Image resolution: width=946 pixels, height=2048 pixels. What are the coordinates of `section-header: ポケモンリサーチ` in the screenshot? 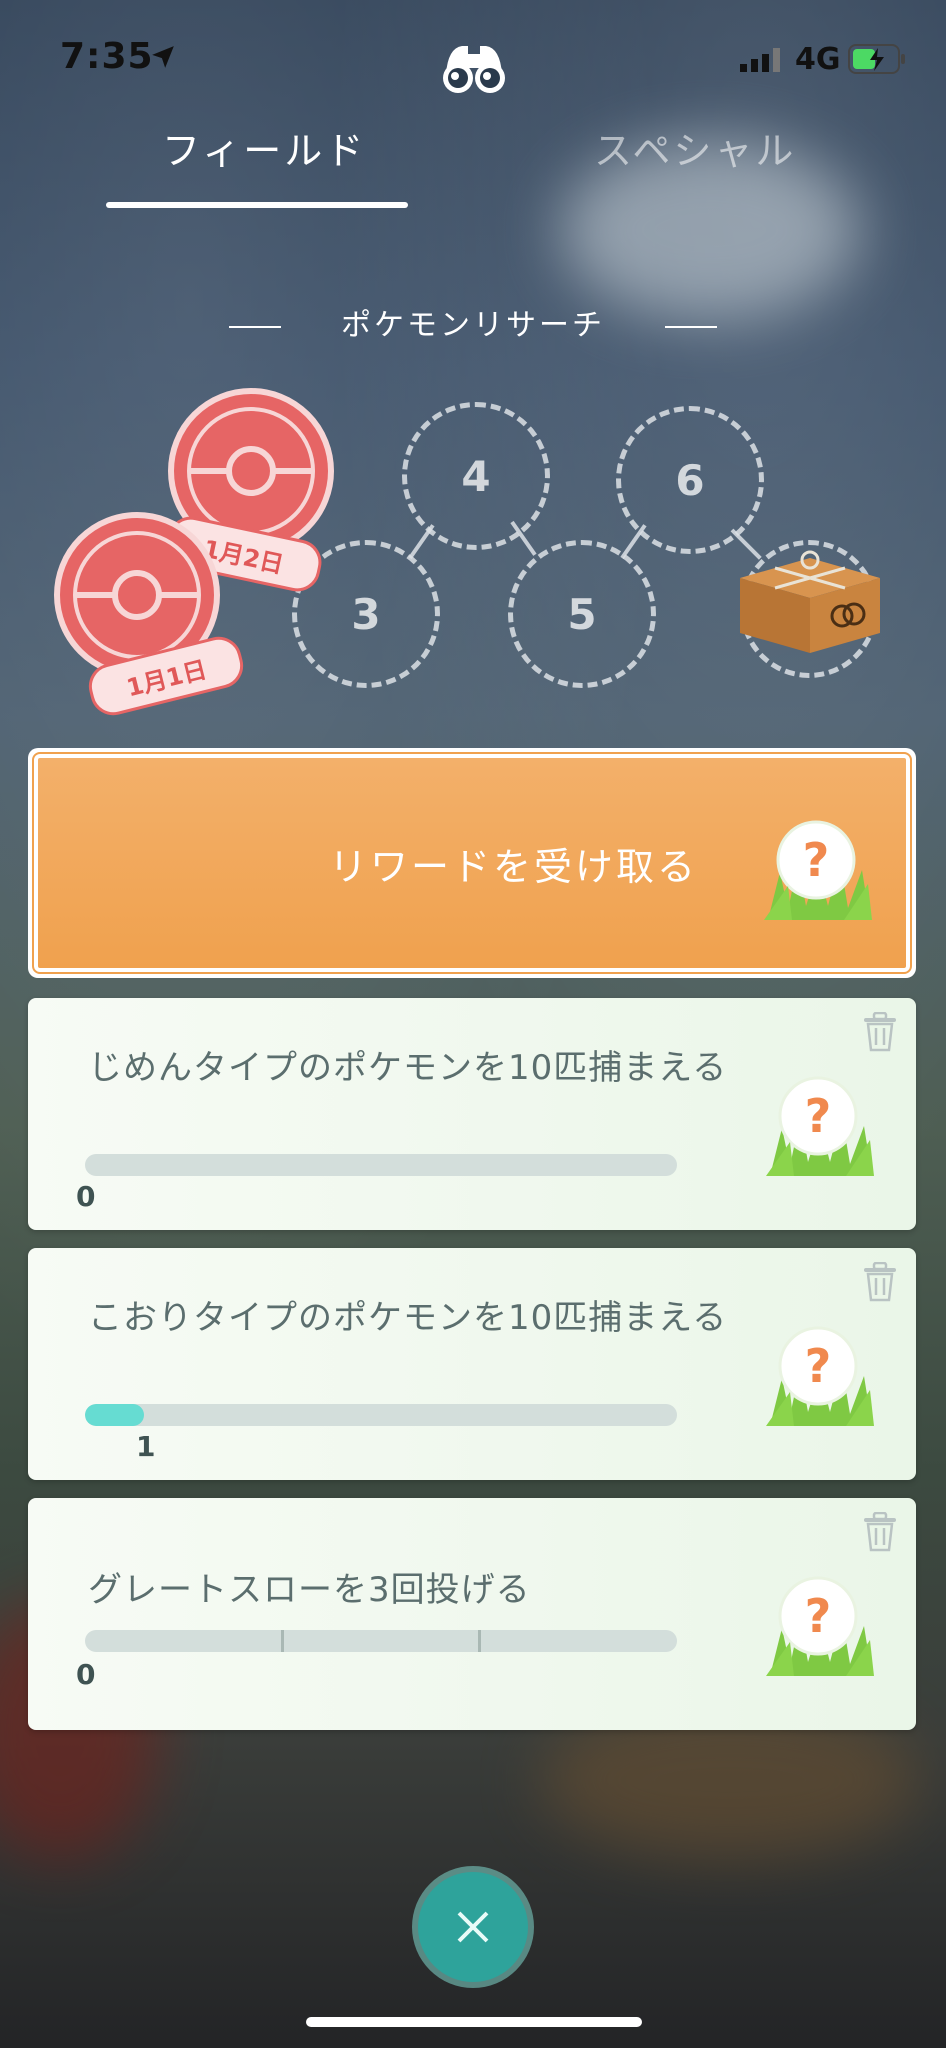 It's located at (473, 322).